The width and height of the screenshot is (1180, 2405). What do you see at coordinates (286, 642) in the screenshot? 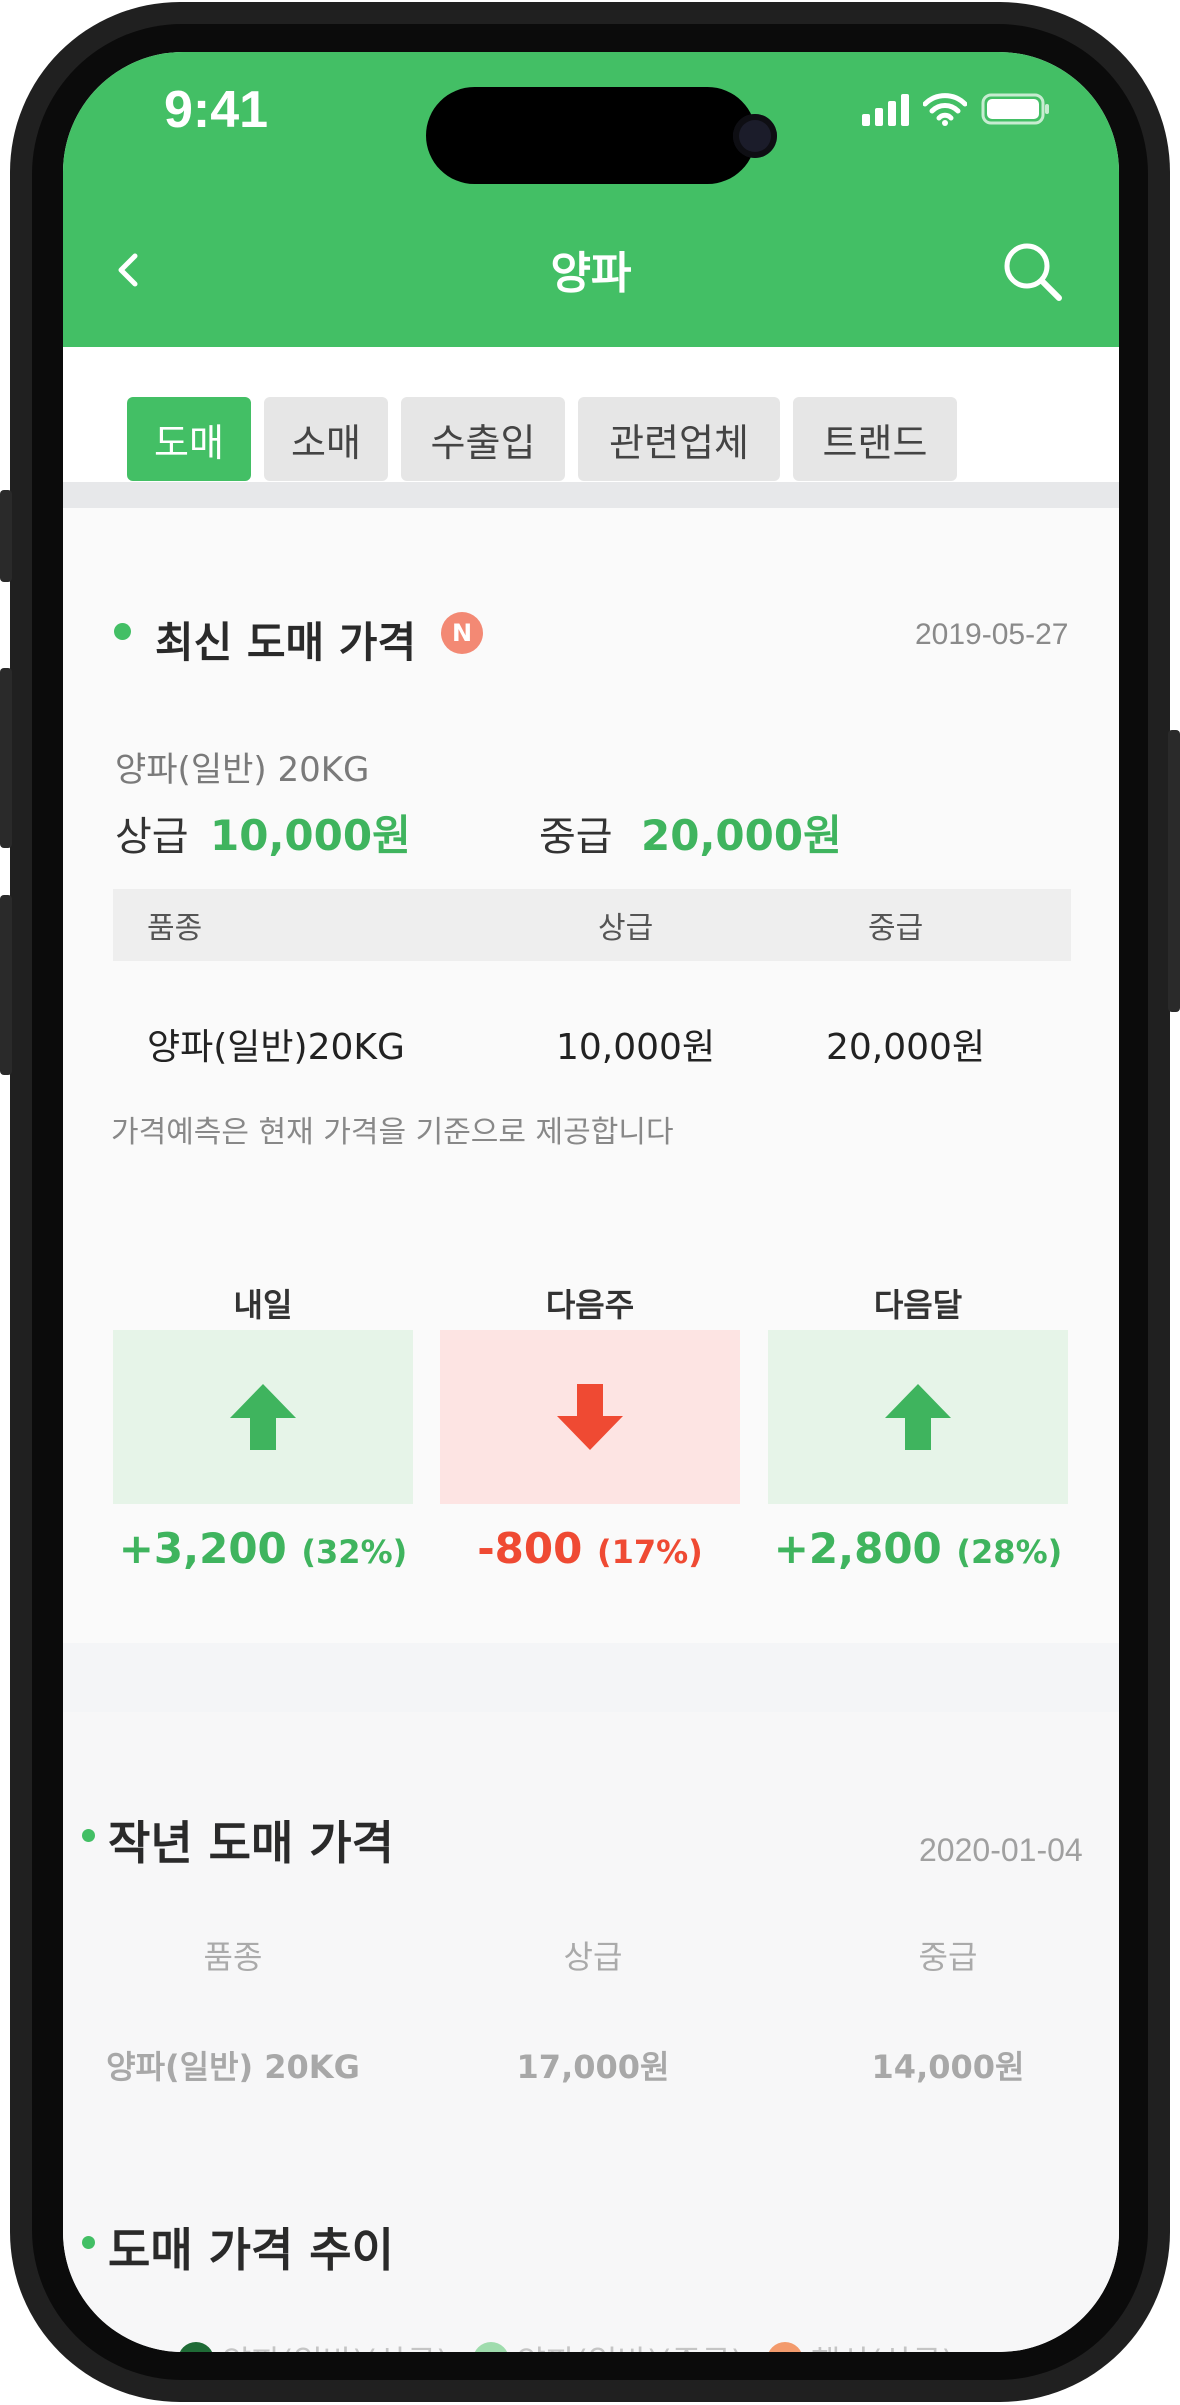
I see `latest-price-title: 최신 도매 가격` at bounding box center [286, 642].